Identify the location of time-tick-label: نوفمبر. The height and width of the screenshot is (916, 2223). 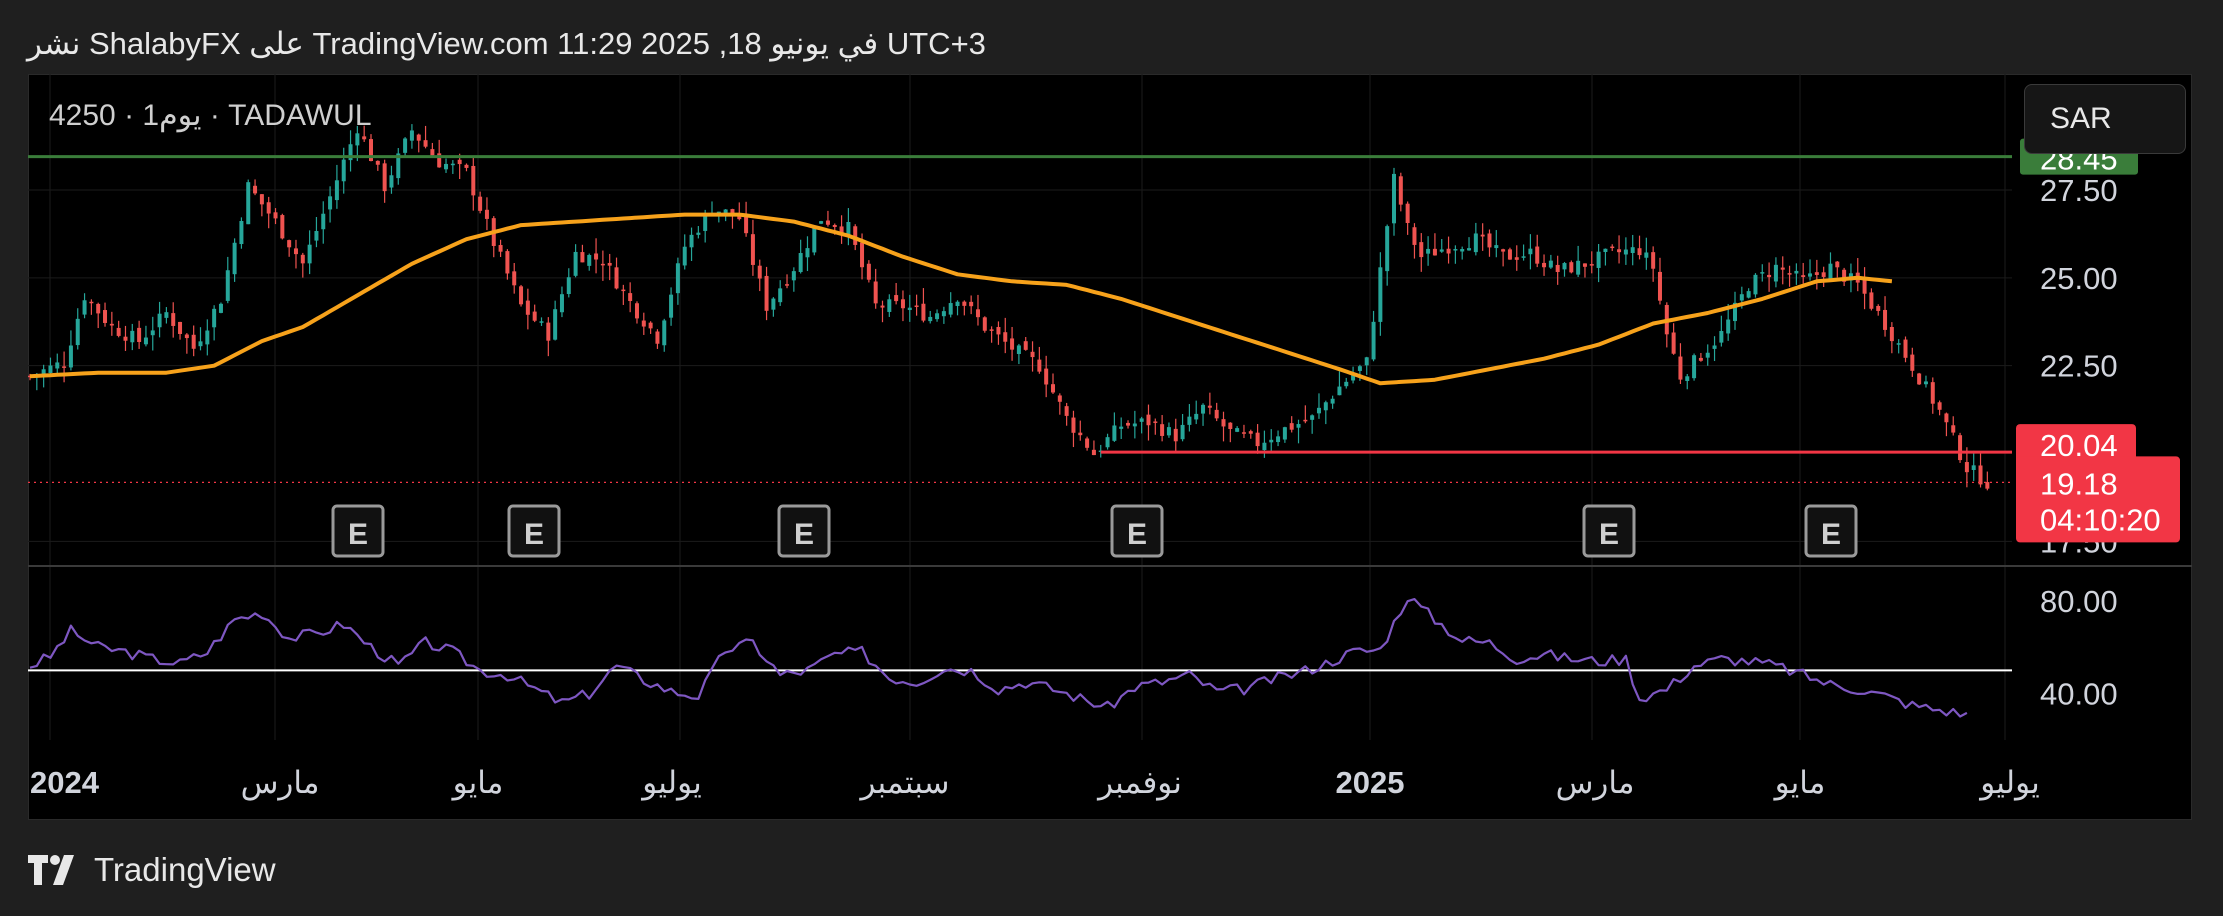
(1139, 783).